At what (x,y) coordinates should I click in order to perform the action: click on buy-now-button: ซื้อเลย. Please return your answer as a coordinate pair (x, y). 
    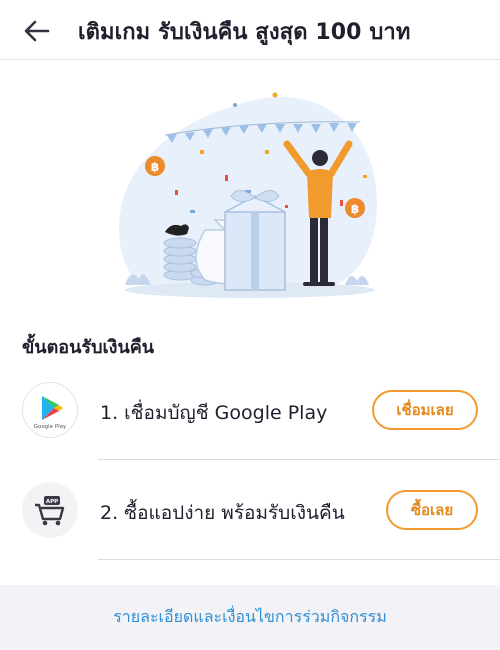
    Looking at the image, I should click on (432, 510).